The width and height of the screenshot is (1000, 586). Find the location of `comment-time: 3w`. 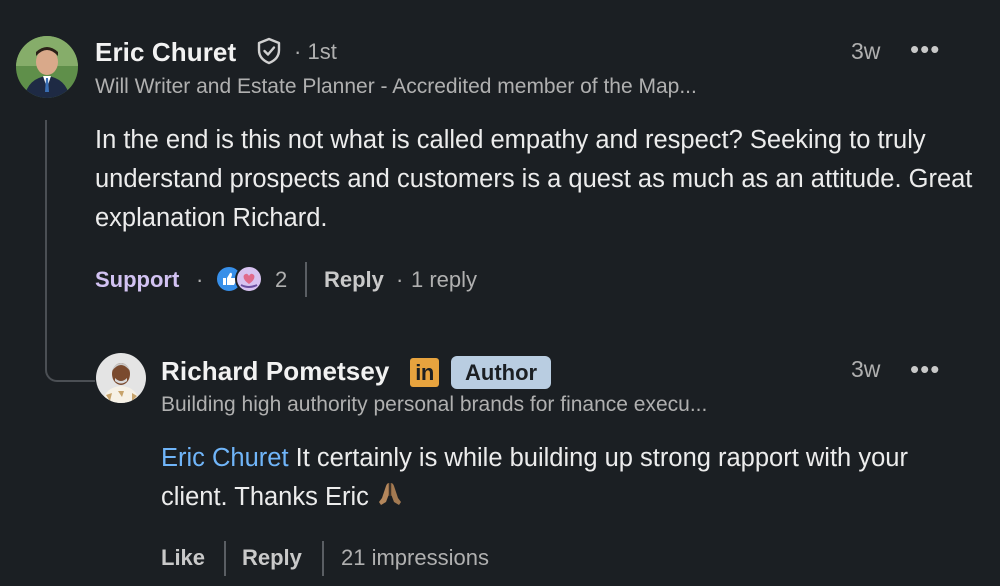

comment-time: 3w is located at coordinates (866, 51).